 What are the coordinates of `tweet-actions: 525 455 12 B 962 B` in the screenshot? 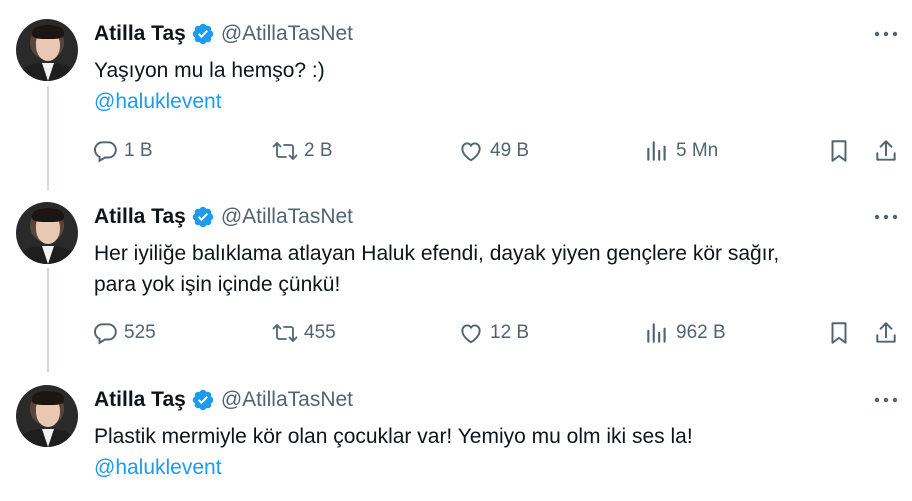 It's located at (497, 333).